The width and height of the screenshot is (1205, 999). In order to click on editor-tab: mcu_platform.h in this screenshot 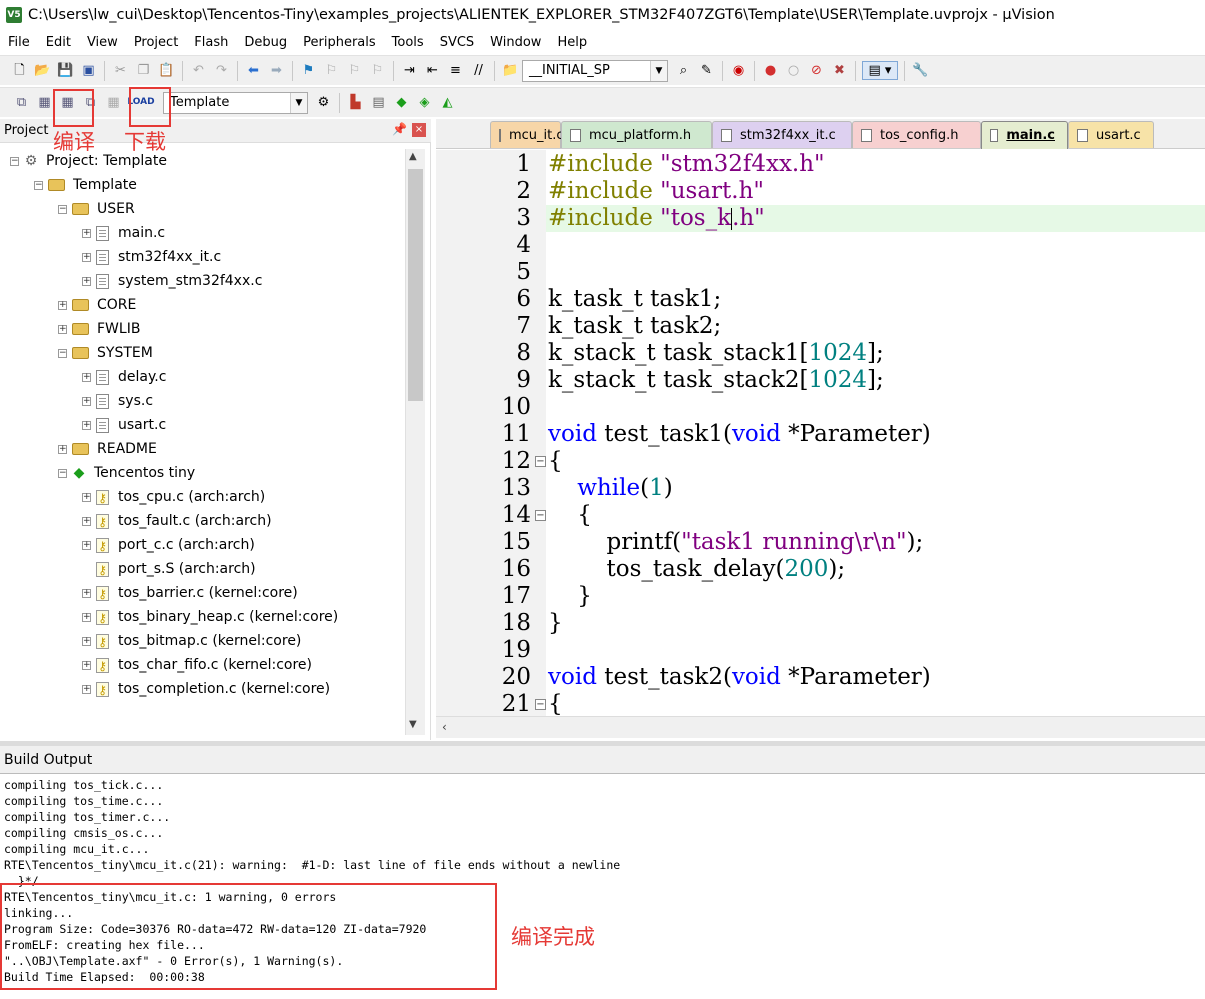, I will do `click(636, 134)`.